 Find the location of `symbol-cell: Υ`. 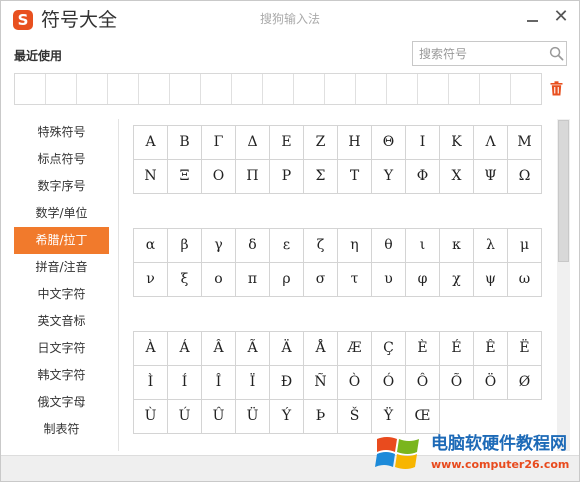

symbol-cell: Υ is located at coordinates (389, 177).